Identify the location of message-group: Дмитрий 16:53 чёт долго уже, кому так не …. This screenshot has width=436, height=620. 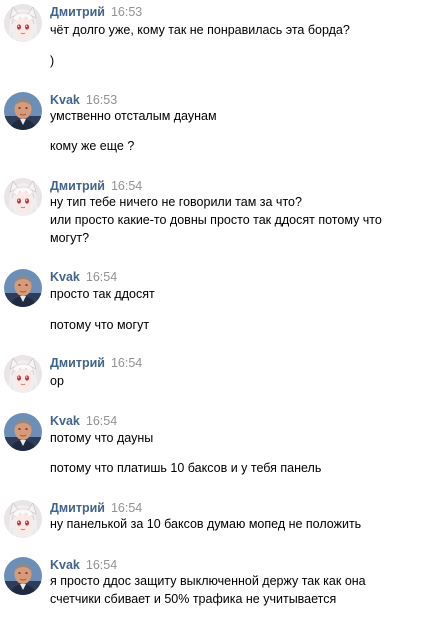
(218, 39).